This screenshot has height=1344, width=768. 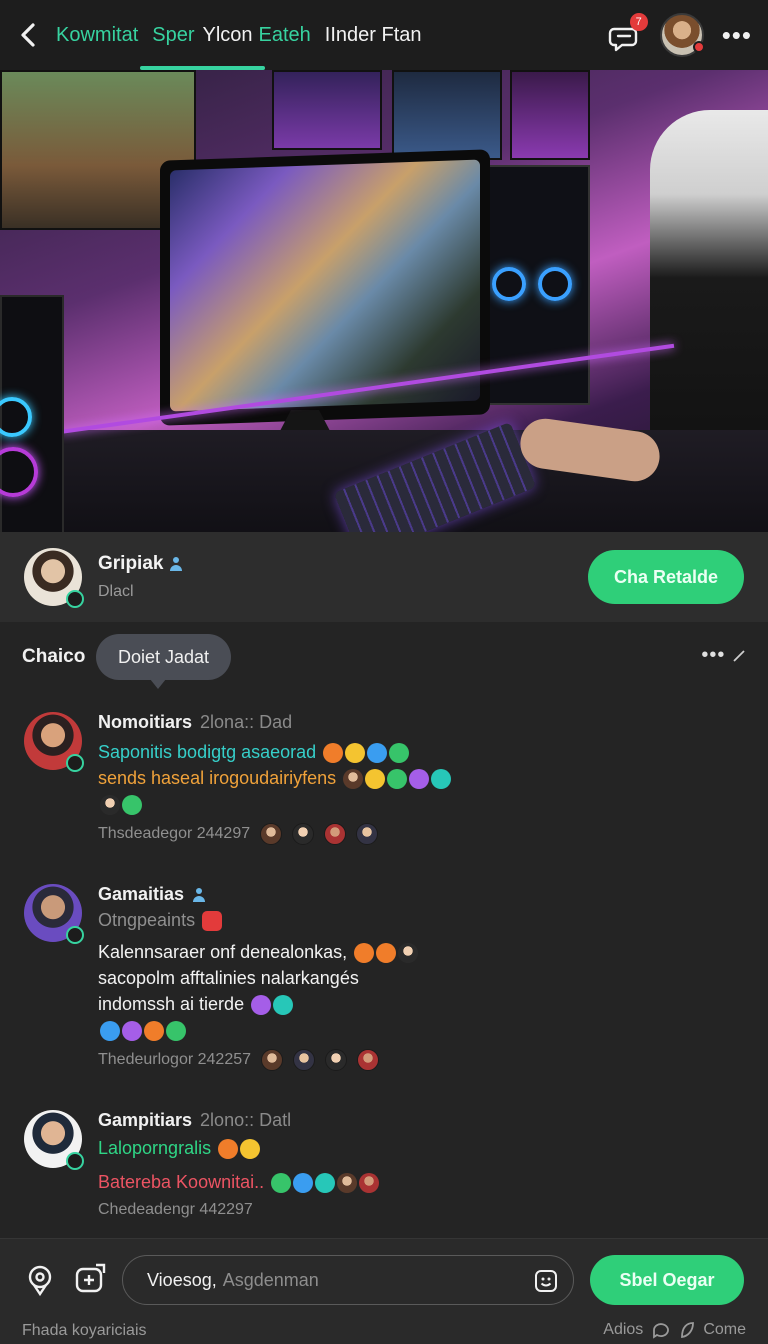 I want to click on composer-status-actions: Adios Come, so click(x=674, y=1330).